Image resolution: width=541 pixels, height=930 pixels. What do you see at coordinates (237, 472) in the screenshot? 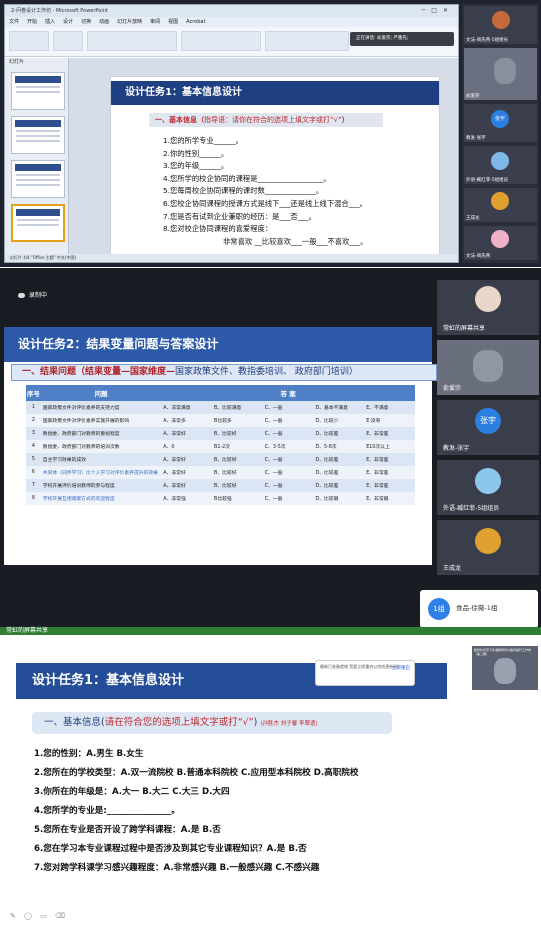
I see `answer-option: B、比较好` at bounding box center [237, 472].